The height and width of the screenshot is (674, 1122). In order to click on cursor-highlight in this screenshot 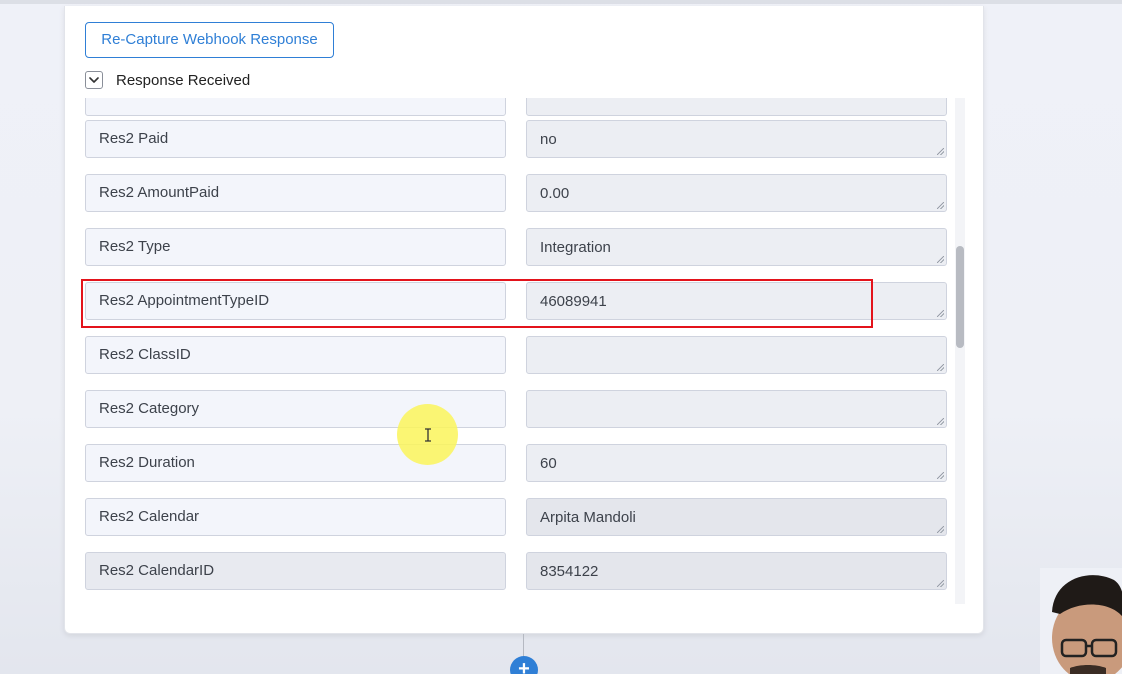, I will do `click(427, 434)`.